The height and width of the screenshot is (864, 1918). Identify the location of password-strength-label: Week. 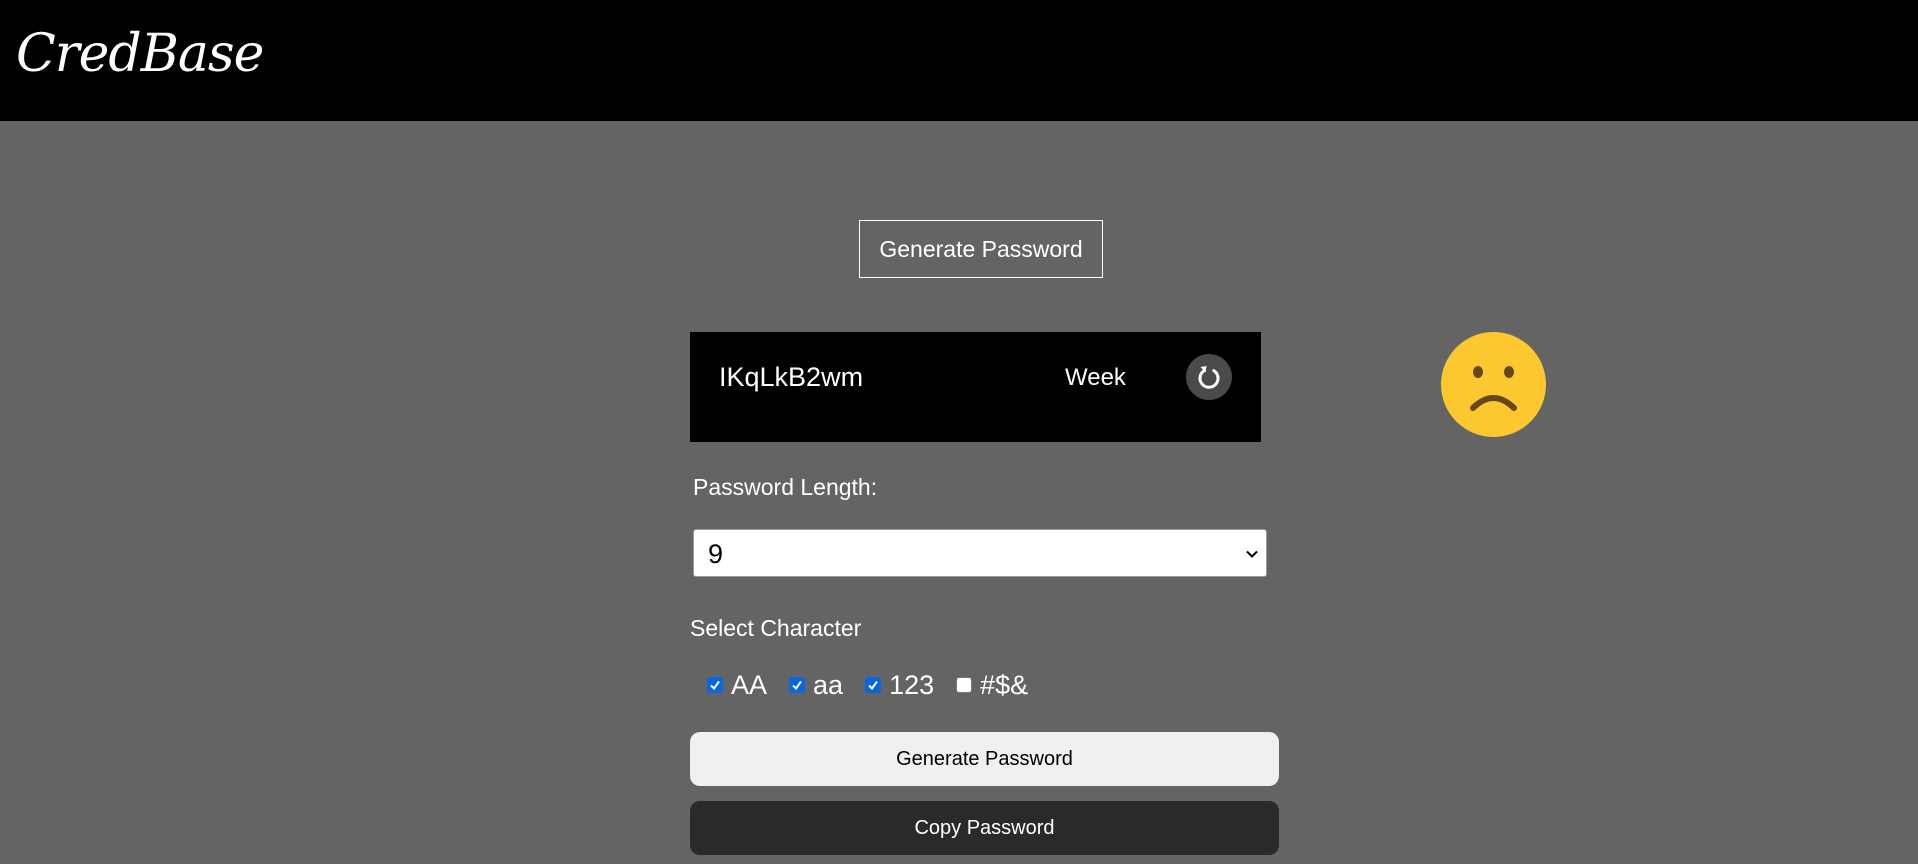
(1095, 377).